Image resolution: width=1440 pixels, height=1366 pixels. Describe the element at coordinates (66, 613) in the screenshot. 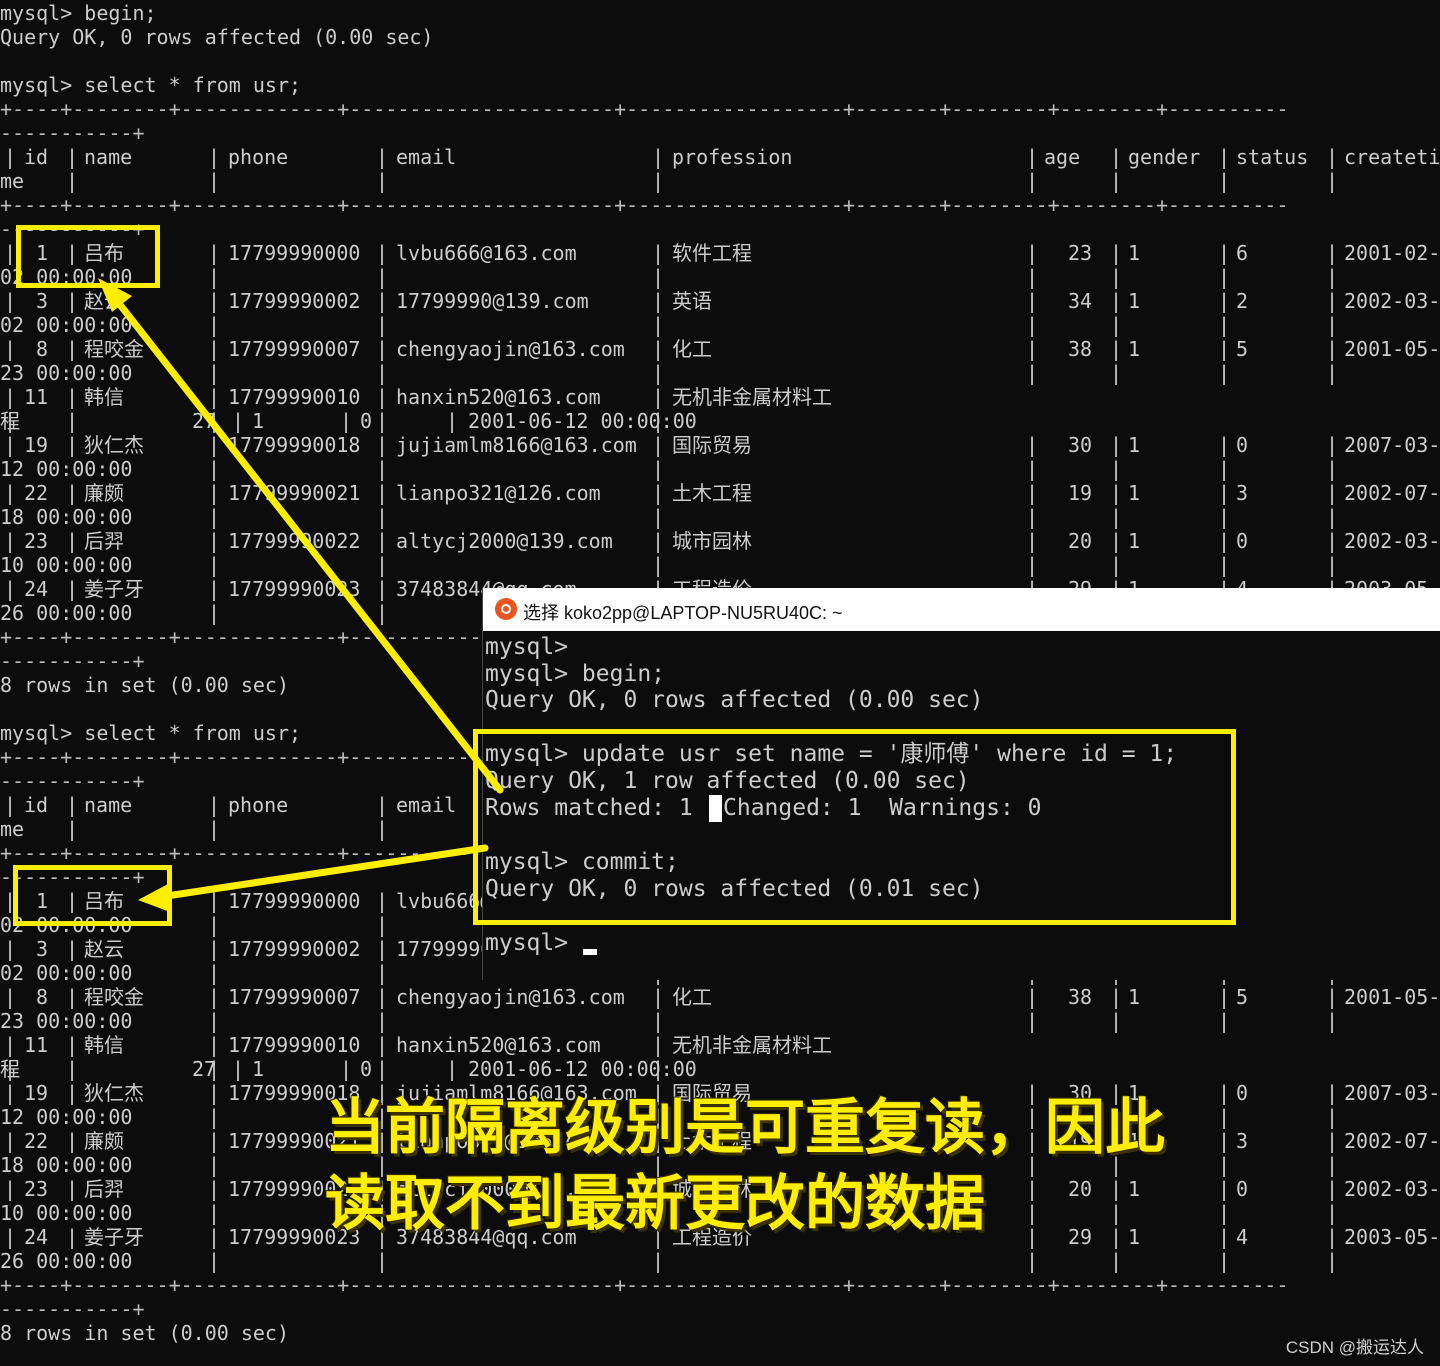

I see `cell-wrap: 26 00:00:00` at that location.